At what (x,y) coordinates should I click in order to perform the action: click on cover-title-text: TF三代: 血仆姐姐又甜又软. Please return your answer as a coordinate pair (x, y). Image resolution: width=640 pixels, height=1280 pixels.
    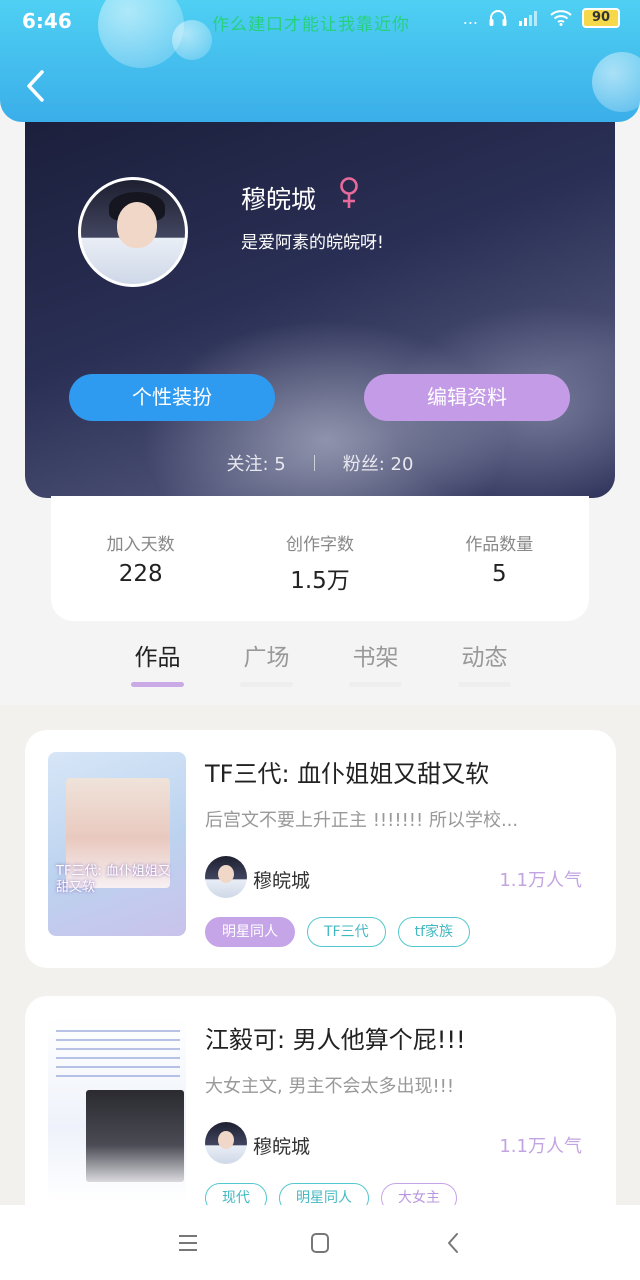
    Looking at the image, I should click on (113, 879).